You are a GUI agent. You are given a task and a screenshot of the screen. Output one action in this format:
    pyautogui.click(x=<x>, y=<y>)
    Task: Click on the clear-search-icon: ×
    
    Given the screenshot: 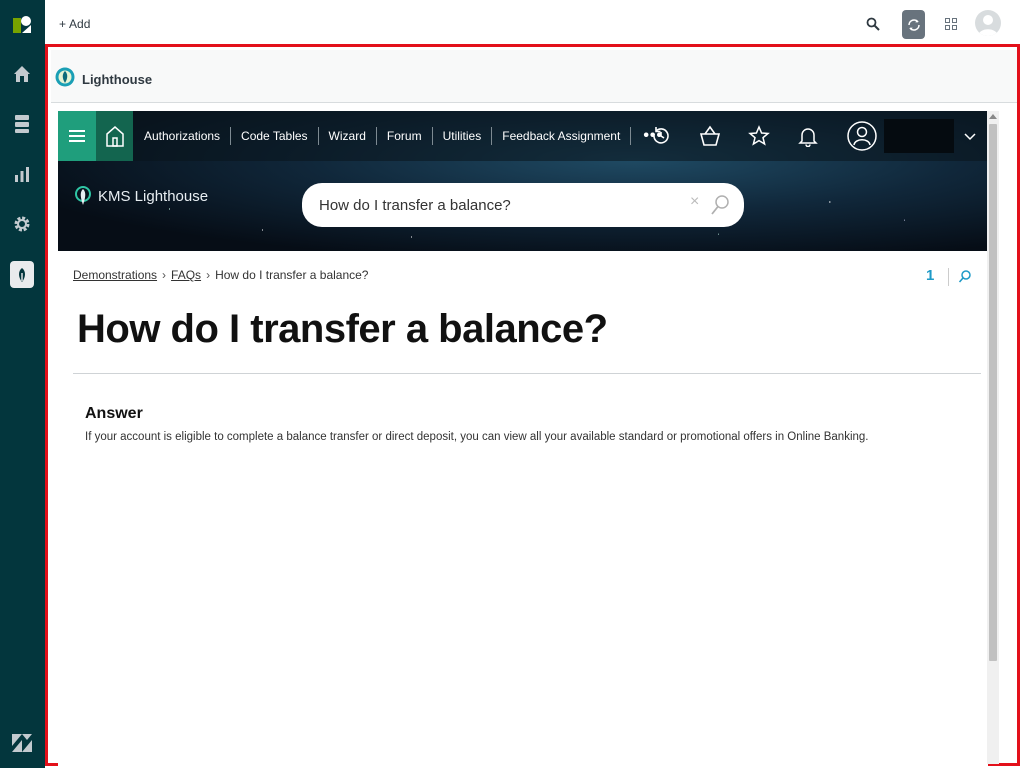 What is the action you would take?
    pyautogui.click(x=694, y=202)
    